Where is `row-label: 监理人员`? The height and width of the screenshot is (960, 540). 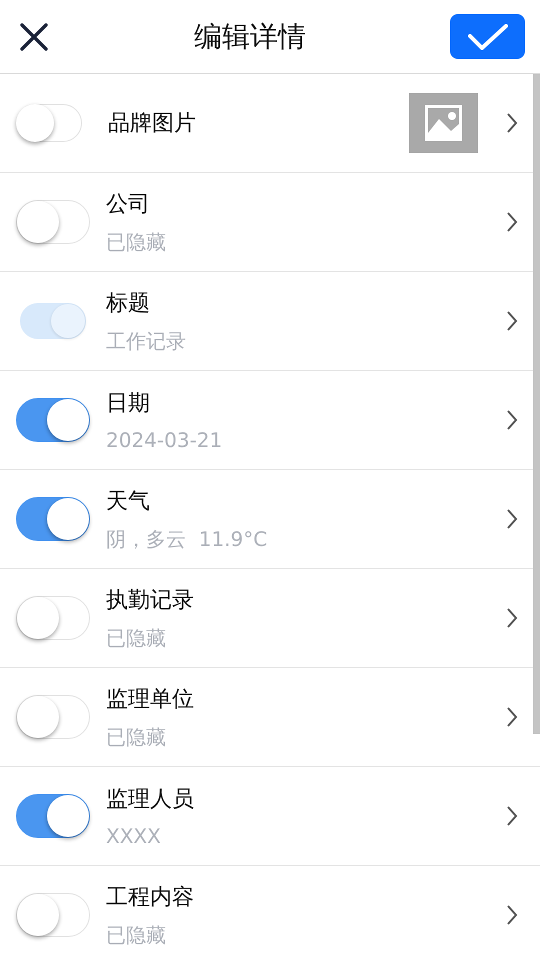 row-label: 监理人员 is located at coordinates (150, 800).